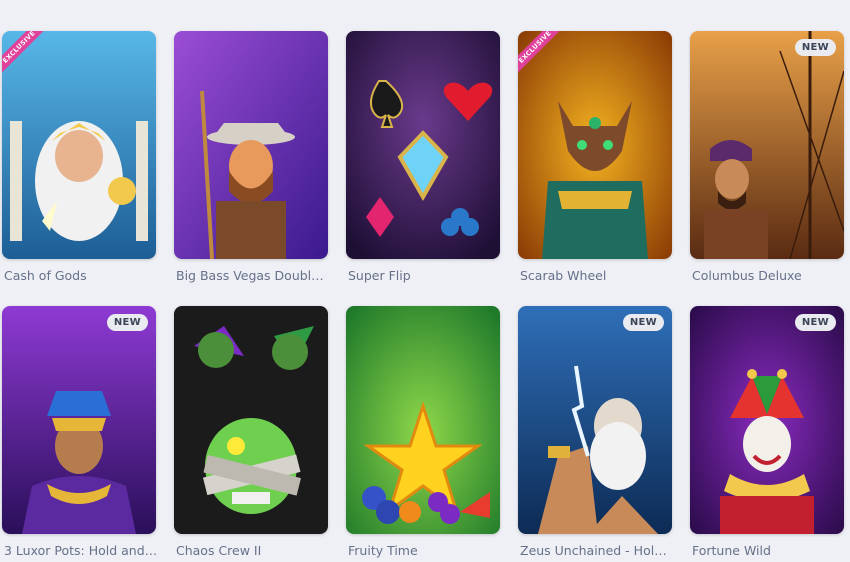 The height and width of the screenshot is (562, 850). Describe the element at coordinates (253, 275) in the screenshot. I see `game-title: Big Bass Vegas Double Down Deluxe` at that location.